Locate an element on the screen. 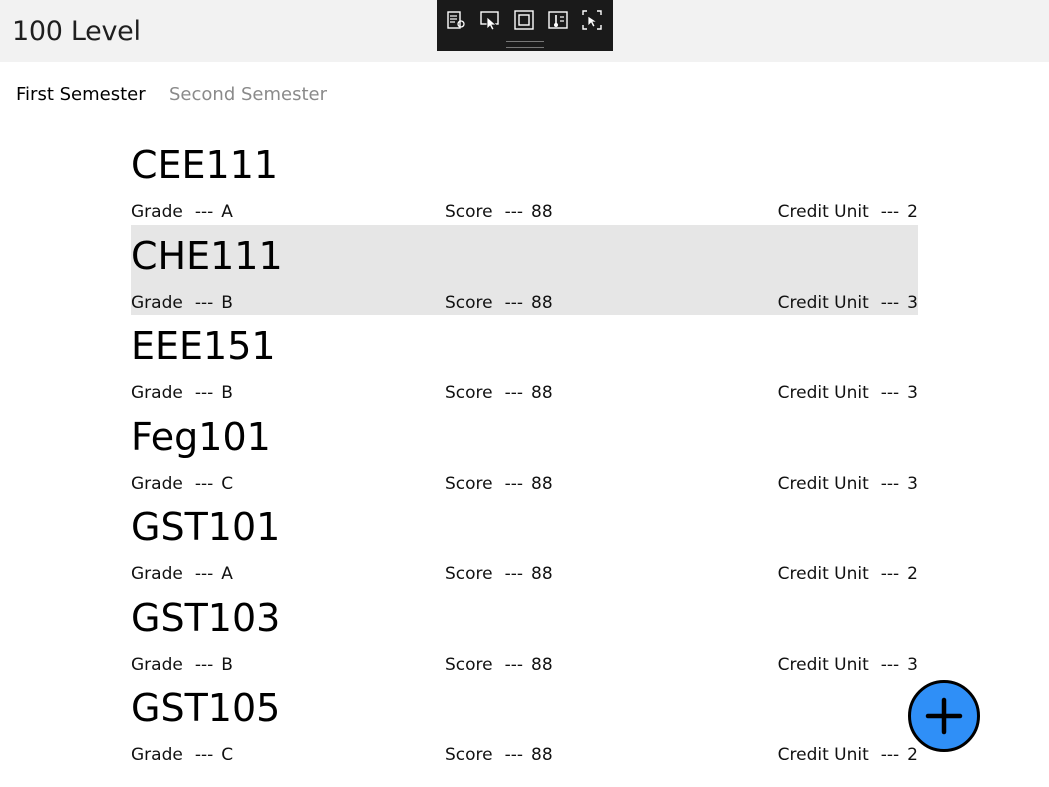  grade-value: C is located at coordinates (227, 483).